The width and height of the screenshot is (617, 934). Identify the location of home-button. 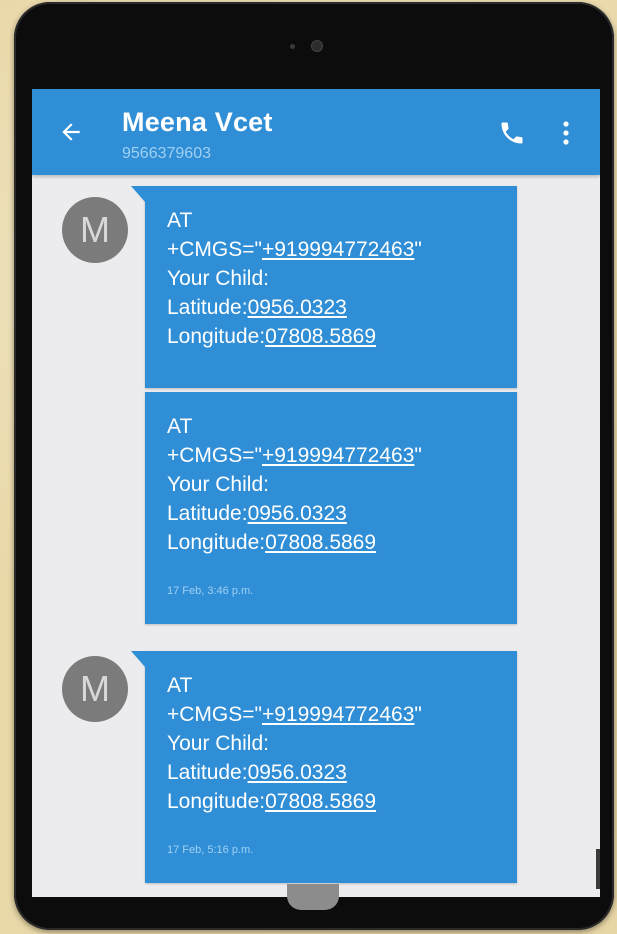
(313, 897).